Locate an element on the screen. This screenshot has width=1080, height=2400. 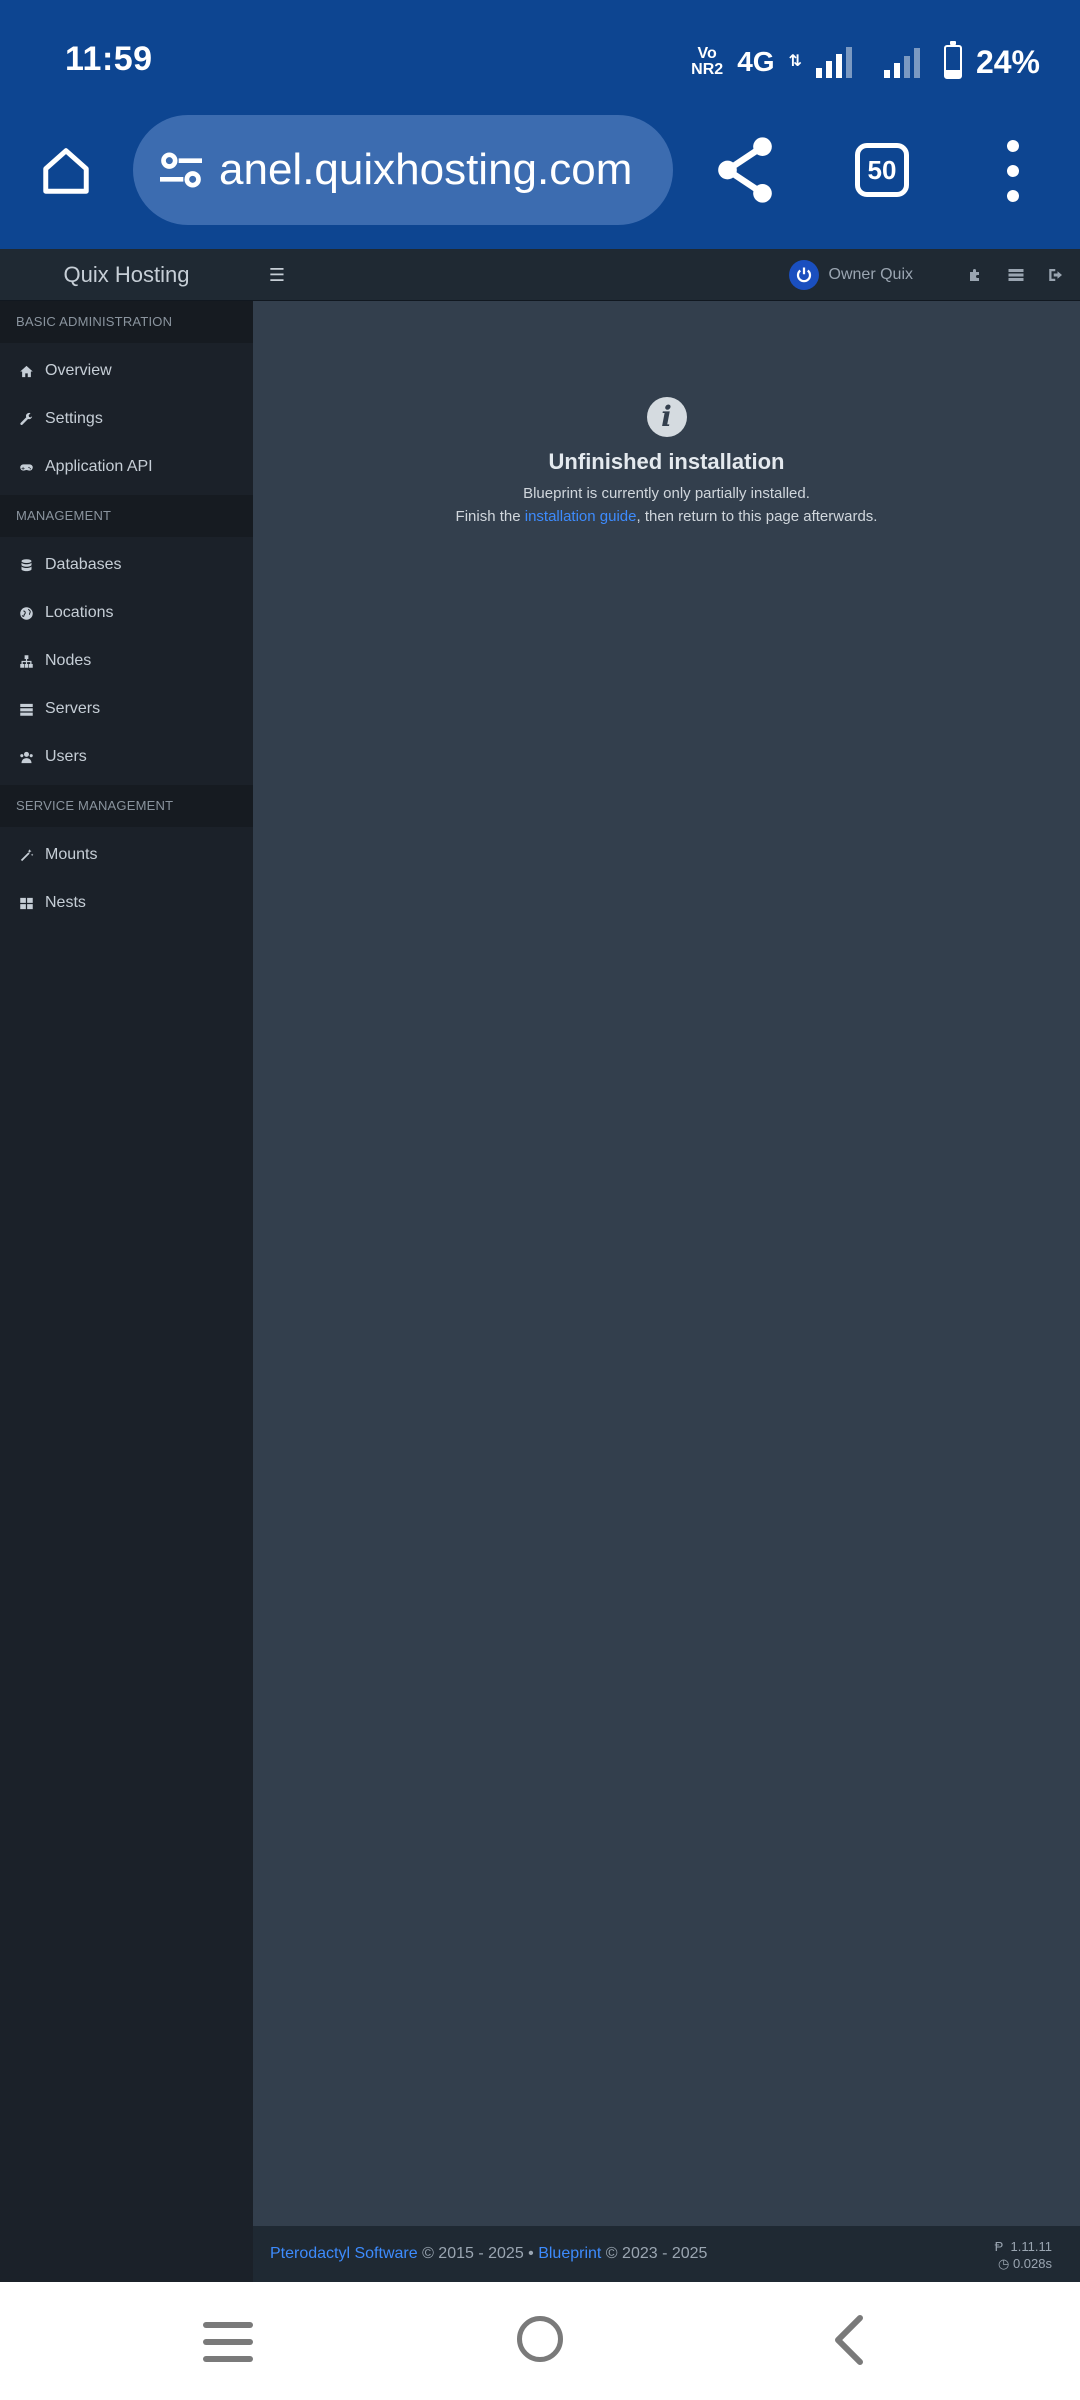
user-name: Owner Quix is located at coordinates (871, 275).